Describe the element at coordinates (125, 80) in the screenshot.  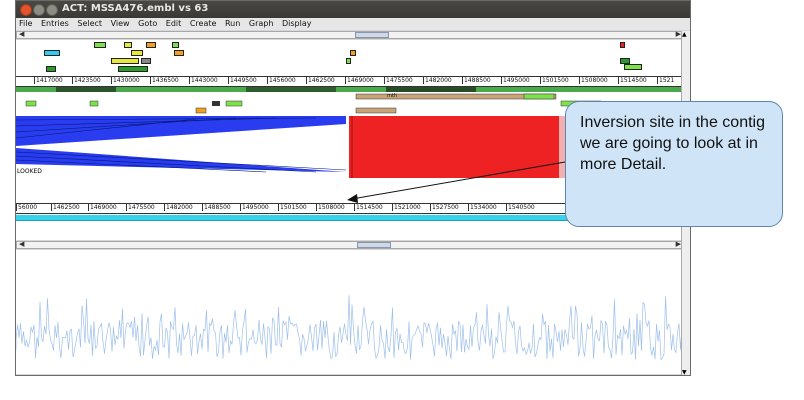
I see `ruler-tick: 1430000` at that location.